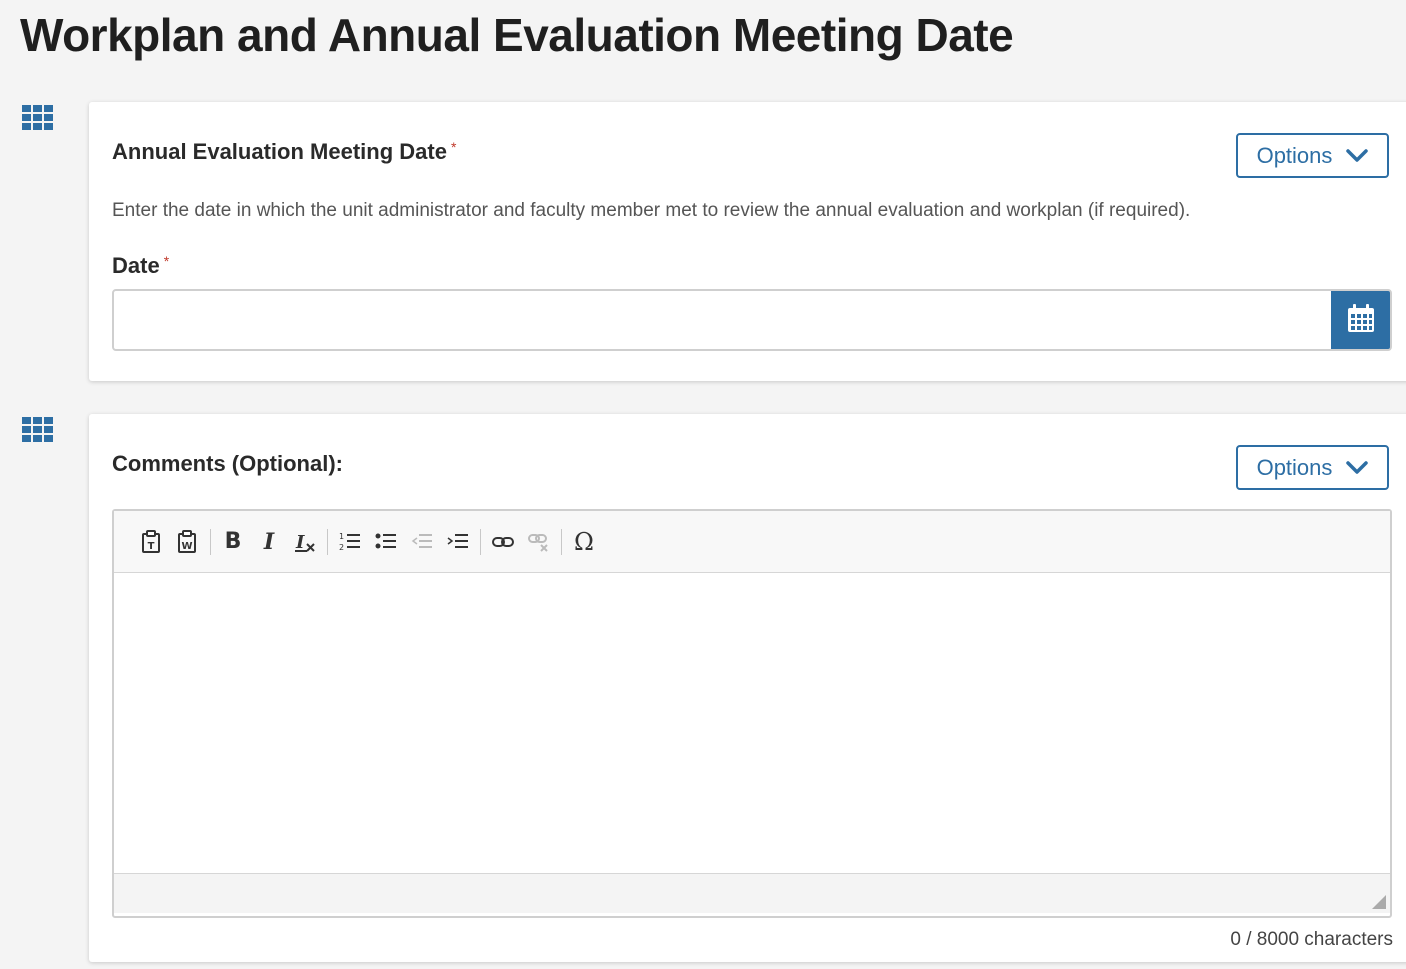 This screenshot has height=969, width=1406. I want to click on section-title: Annual Evaluation Meeting Date *, so click(284, 152).